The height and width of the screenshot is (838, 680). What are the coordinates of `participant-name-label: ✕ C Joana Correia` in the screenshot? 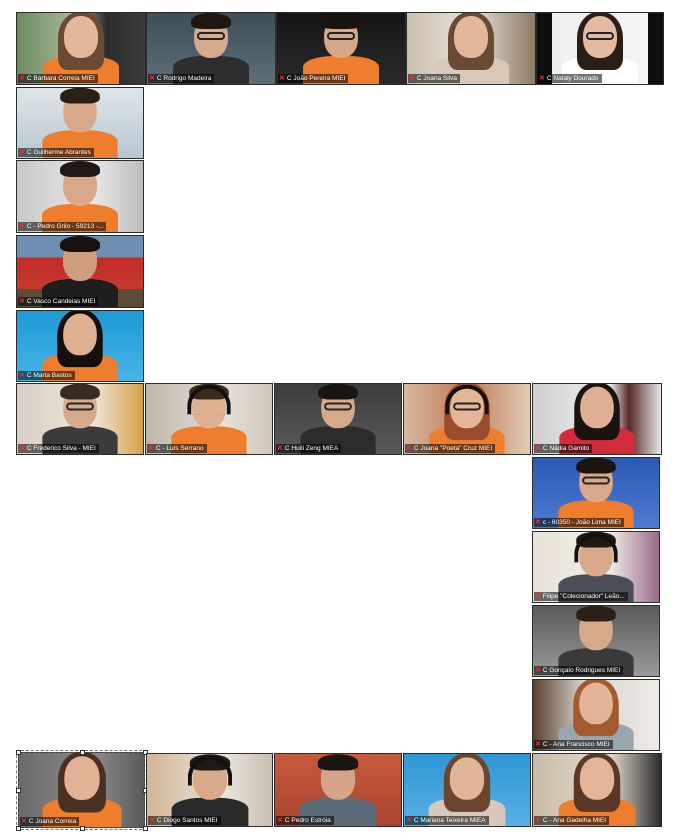 It's located at (50, 821).